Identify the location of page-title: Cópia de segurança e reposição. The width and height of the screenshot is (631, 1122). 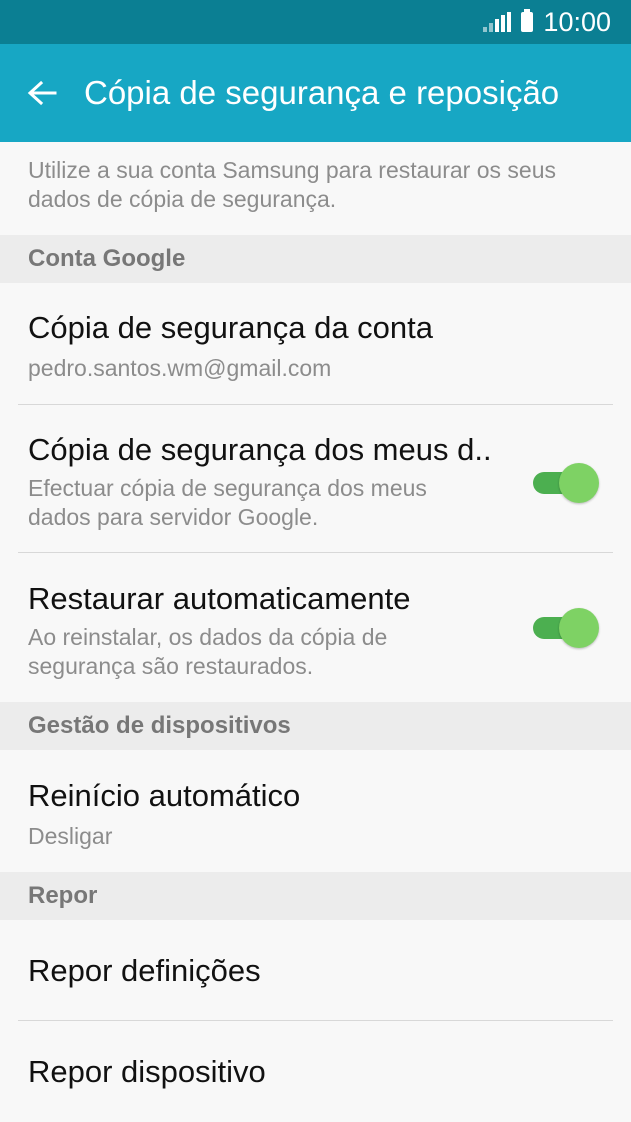
(322, 92).